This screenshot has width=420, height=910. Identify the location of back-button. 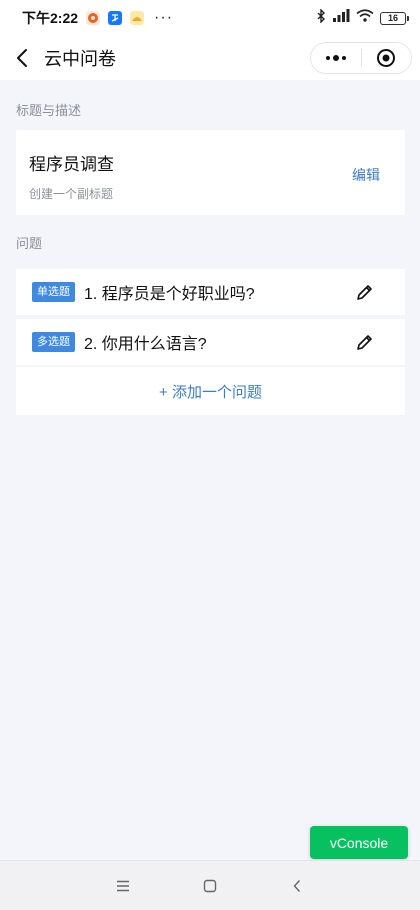
(22, 58).